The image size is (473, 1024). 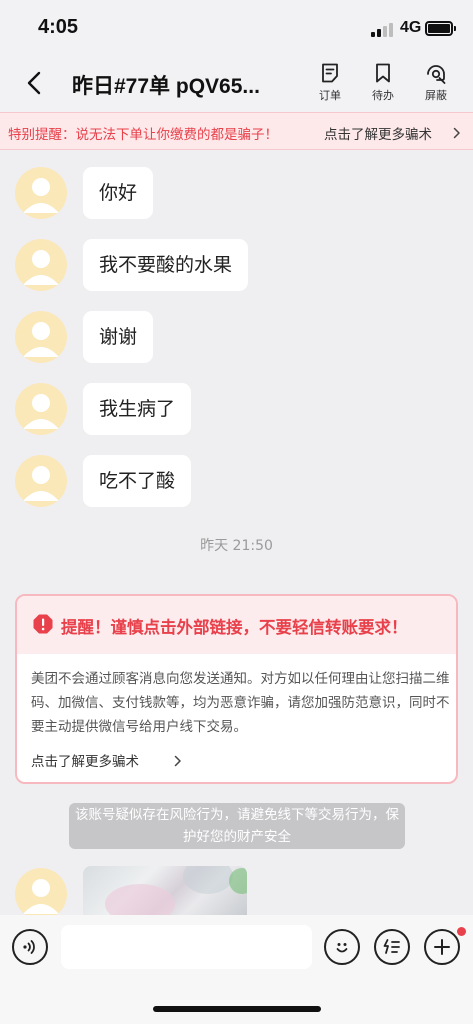 I want to click on emoji-button, so click(x=342, y=947).